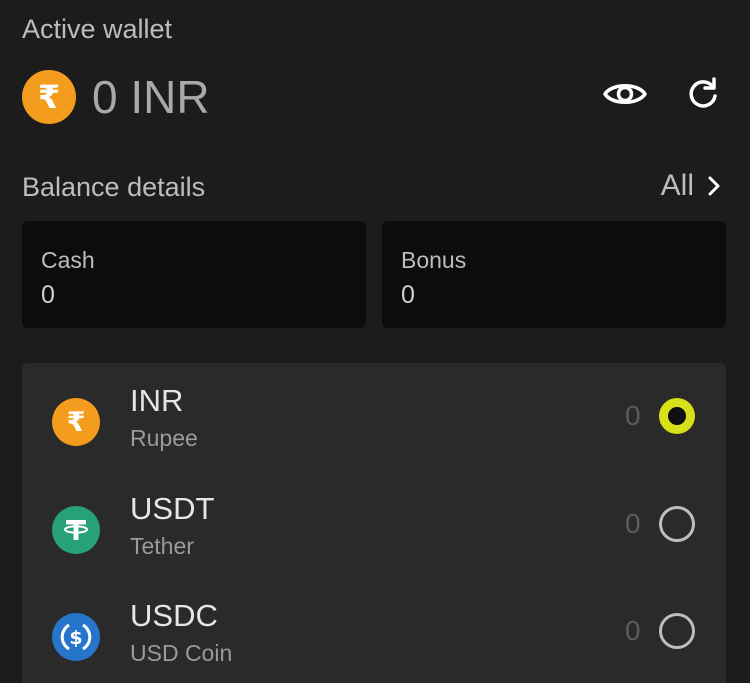 The image size is (750, 683). What do you see at coordinates (714, 186) in the screenshot?
I see `chevron-right-icon` at bounding box center [714, 186].